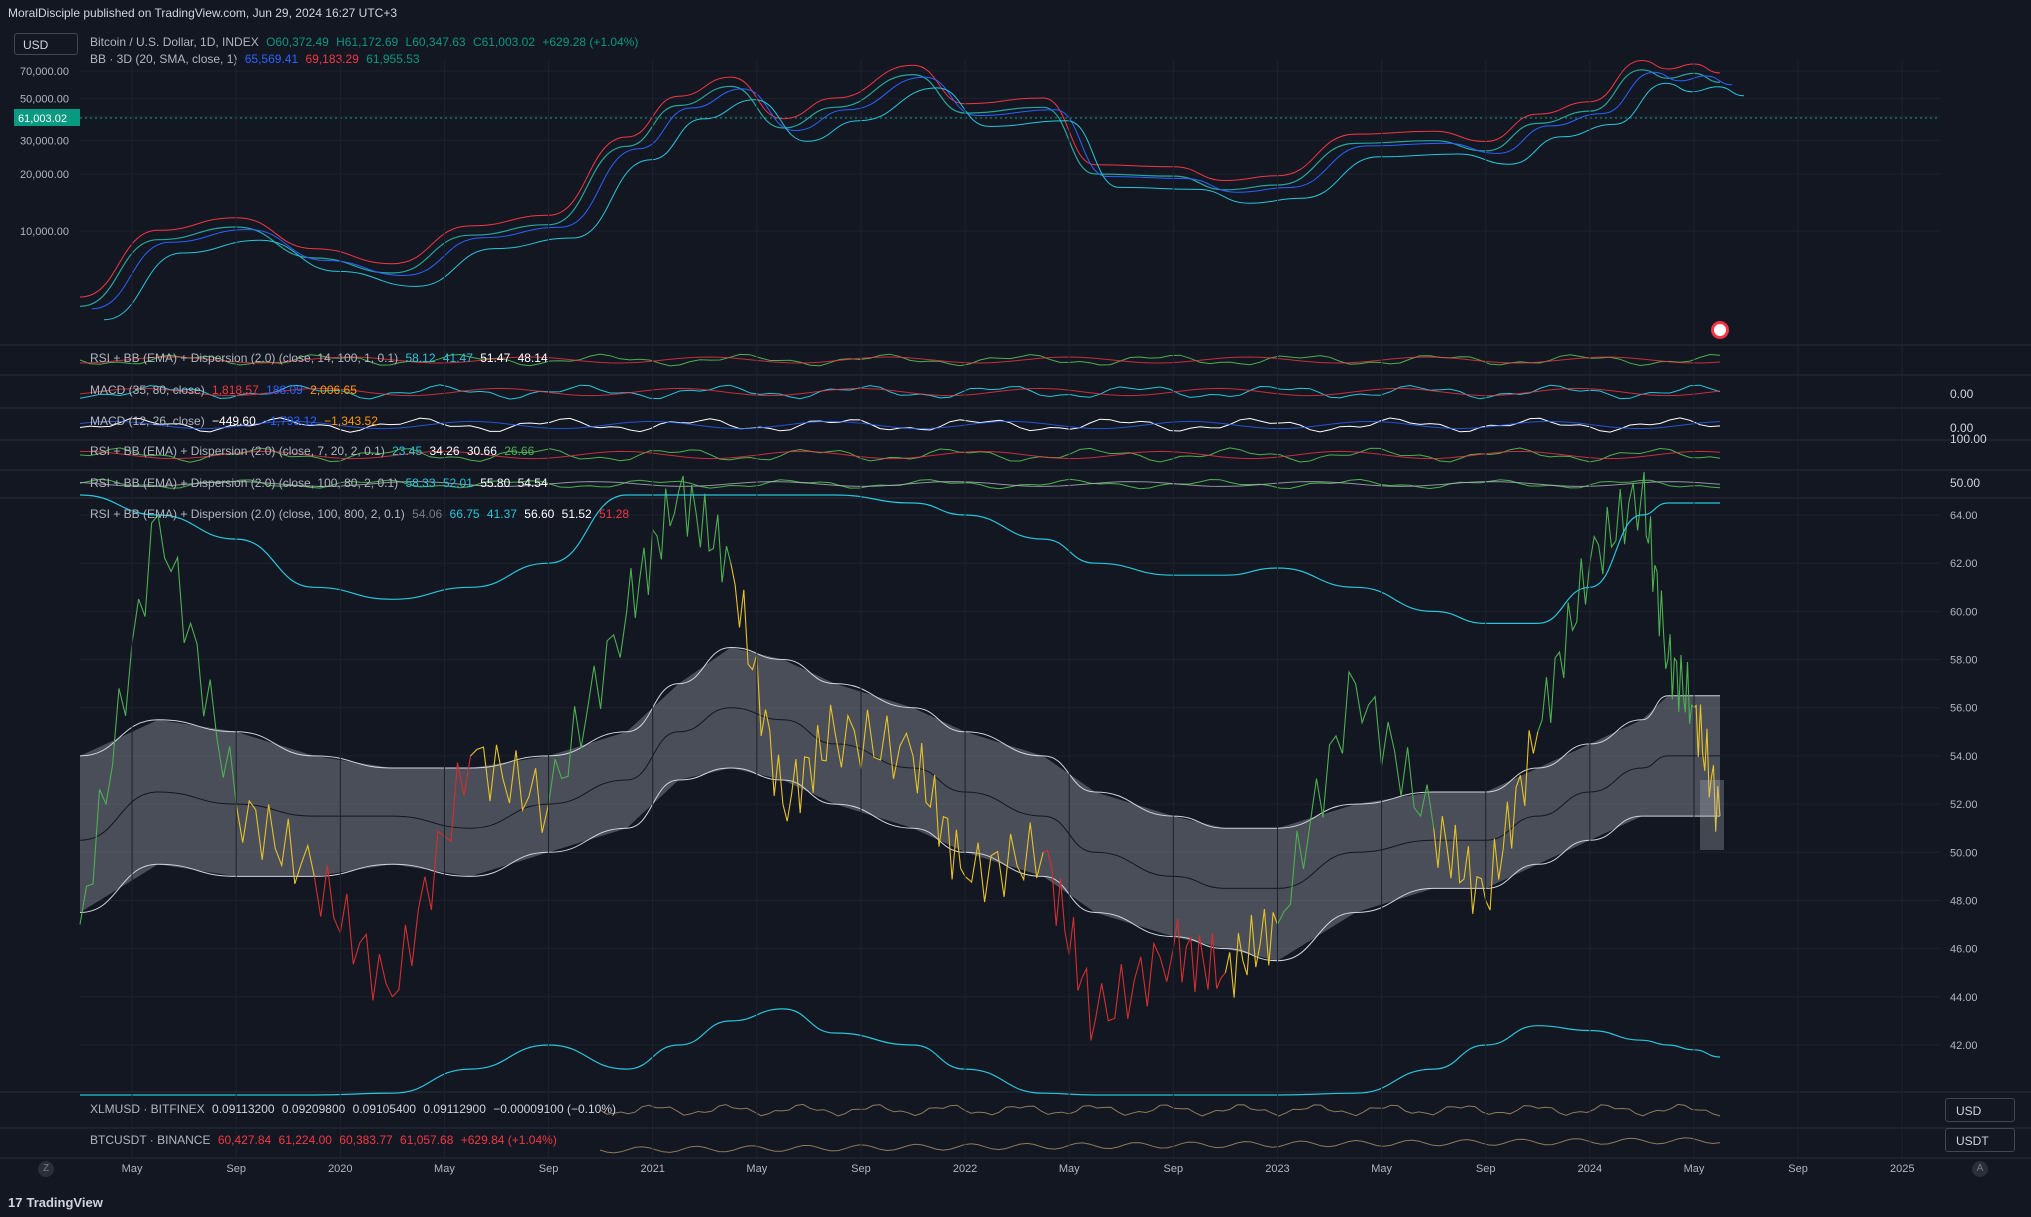 This screenshot has height=1217, width=2031. I want to click on bb-basis: 65,569.41, so click(271, 59).